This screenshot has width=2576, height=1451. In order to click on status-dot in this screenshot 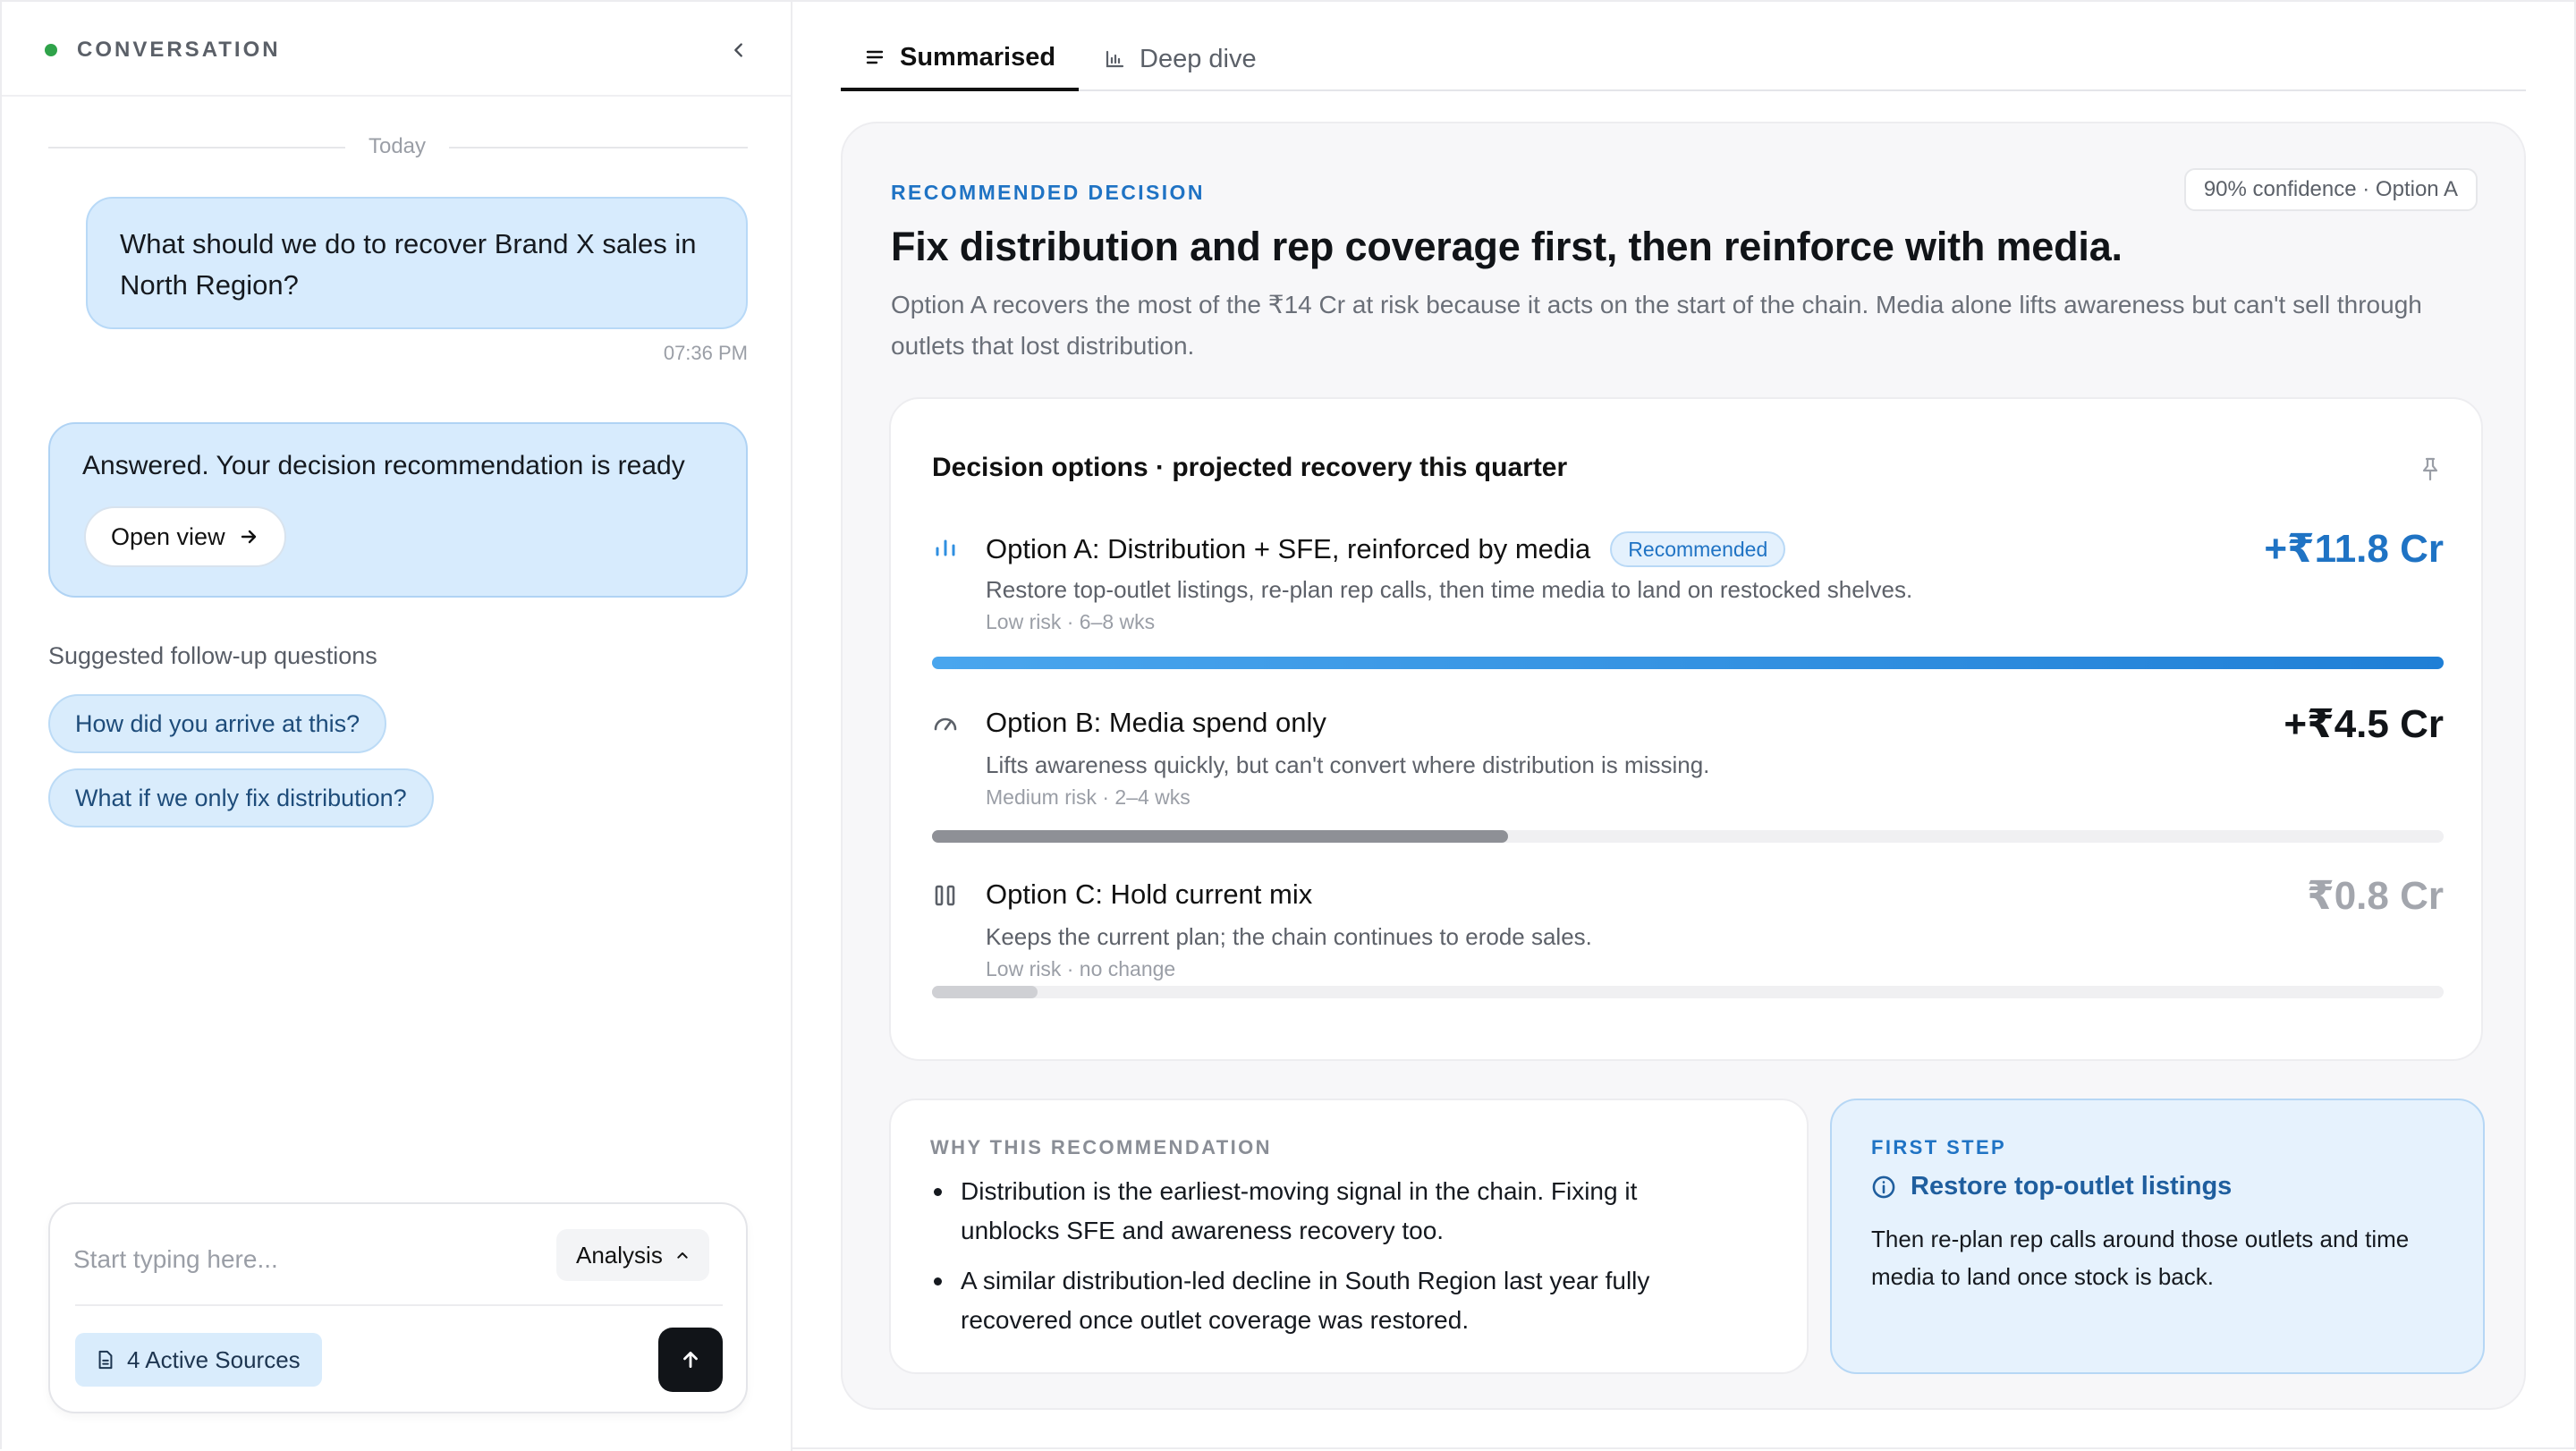, I will do `click(51, 50)`.